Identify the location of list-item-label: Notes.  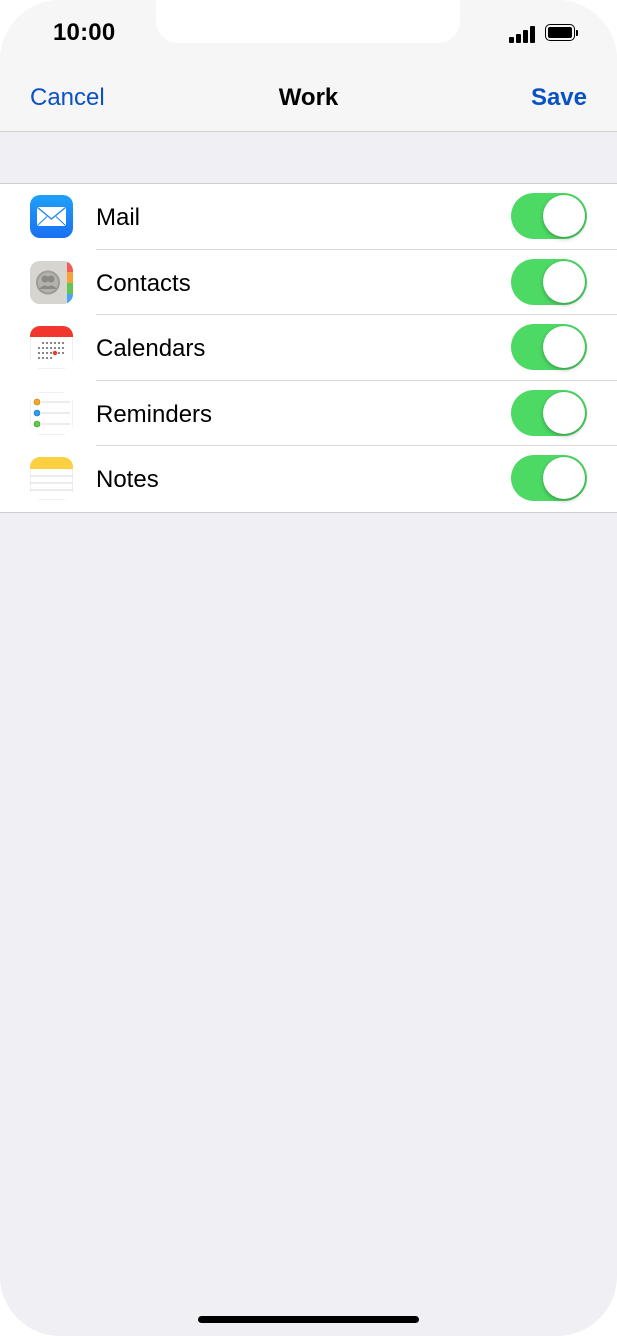
(127, 480).